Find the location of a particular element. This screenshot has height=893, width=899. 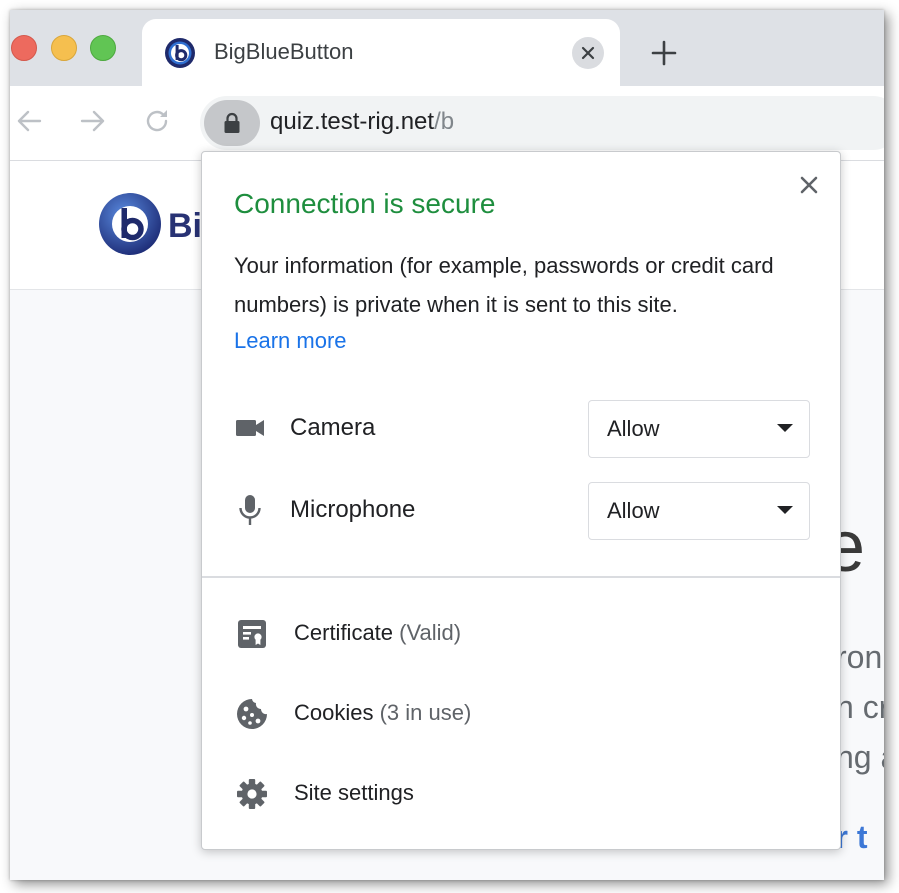

site-settings-menu-item: Site settings is located at coordinates (521, 794).